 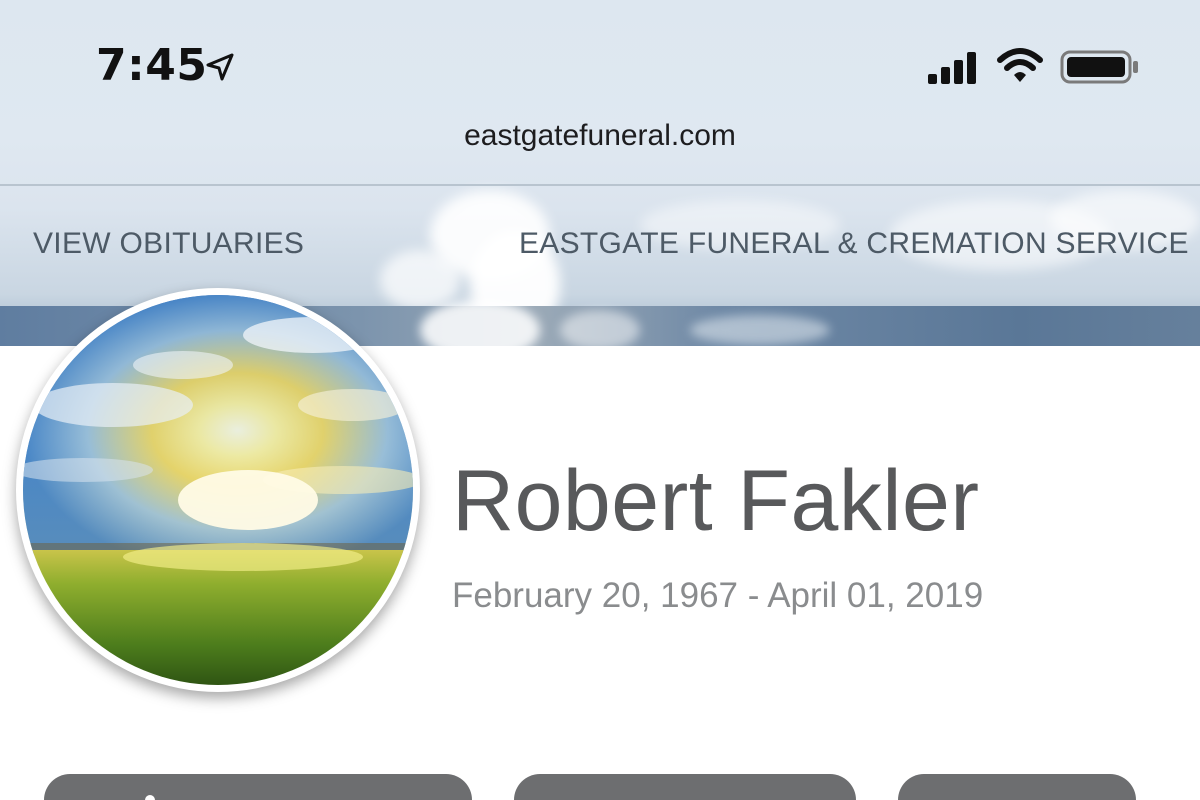 I want to click on wifi-icon, so click(x=1020, y=65).